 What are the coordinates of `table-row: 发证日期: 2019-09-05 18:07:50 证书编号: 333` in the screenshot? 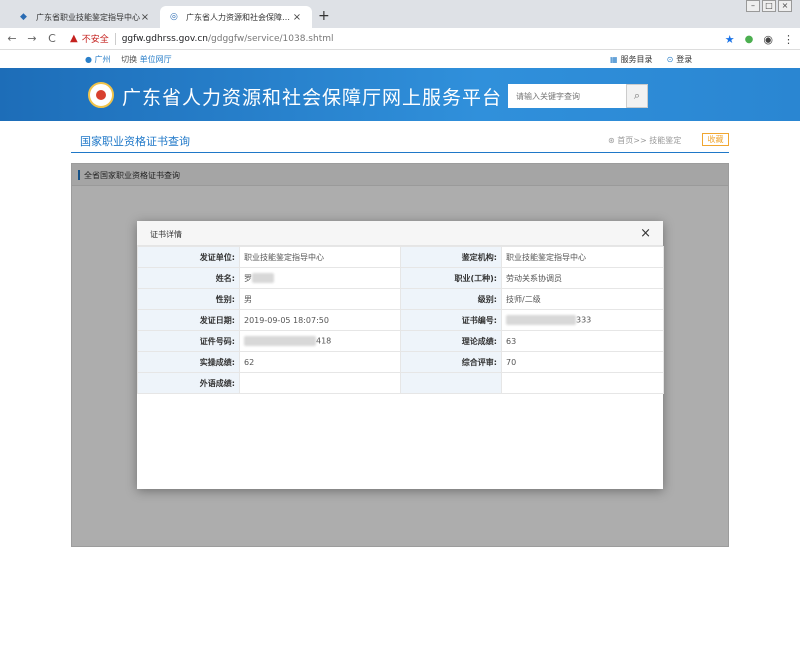 It's located at (400, 320).